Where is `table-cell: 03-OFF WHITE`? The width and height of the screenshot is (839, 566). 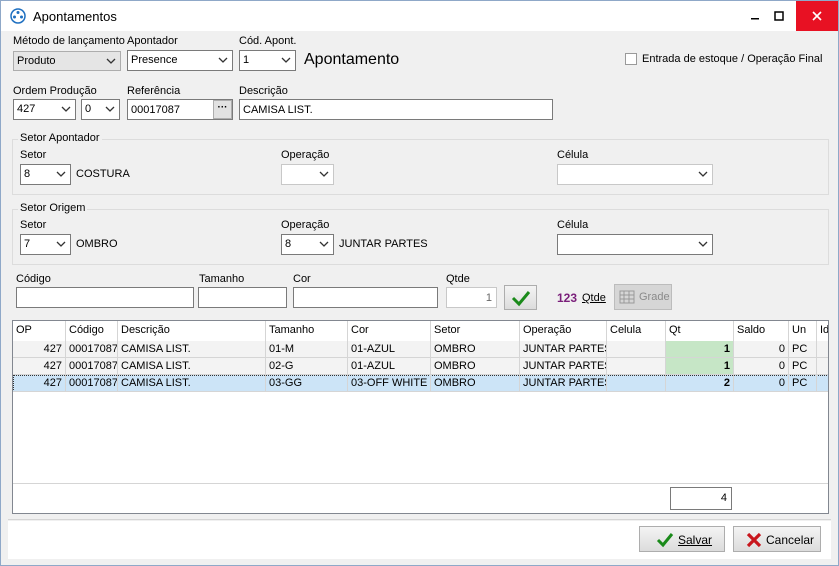
table-cell: 03-OFF WHITE is located at coordinates (389, 383).